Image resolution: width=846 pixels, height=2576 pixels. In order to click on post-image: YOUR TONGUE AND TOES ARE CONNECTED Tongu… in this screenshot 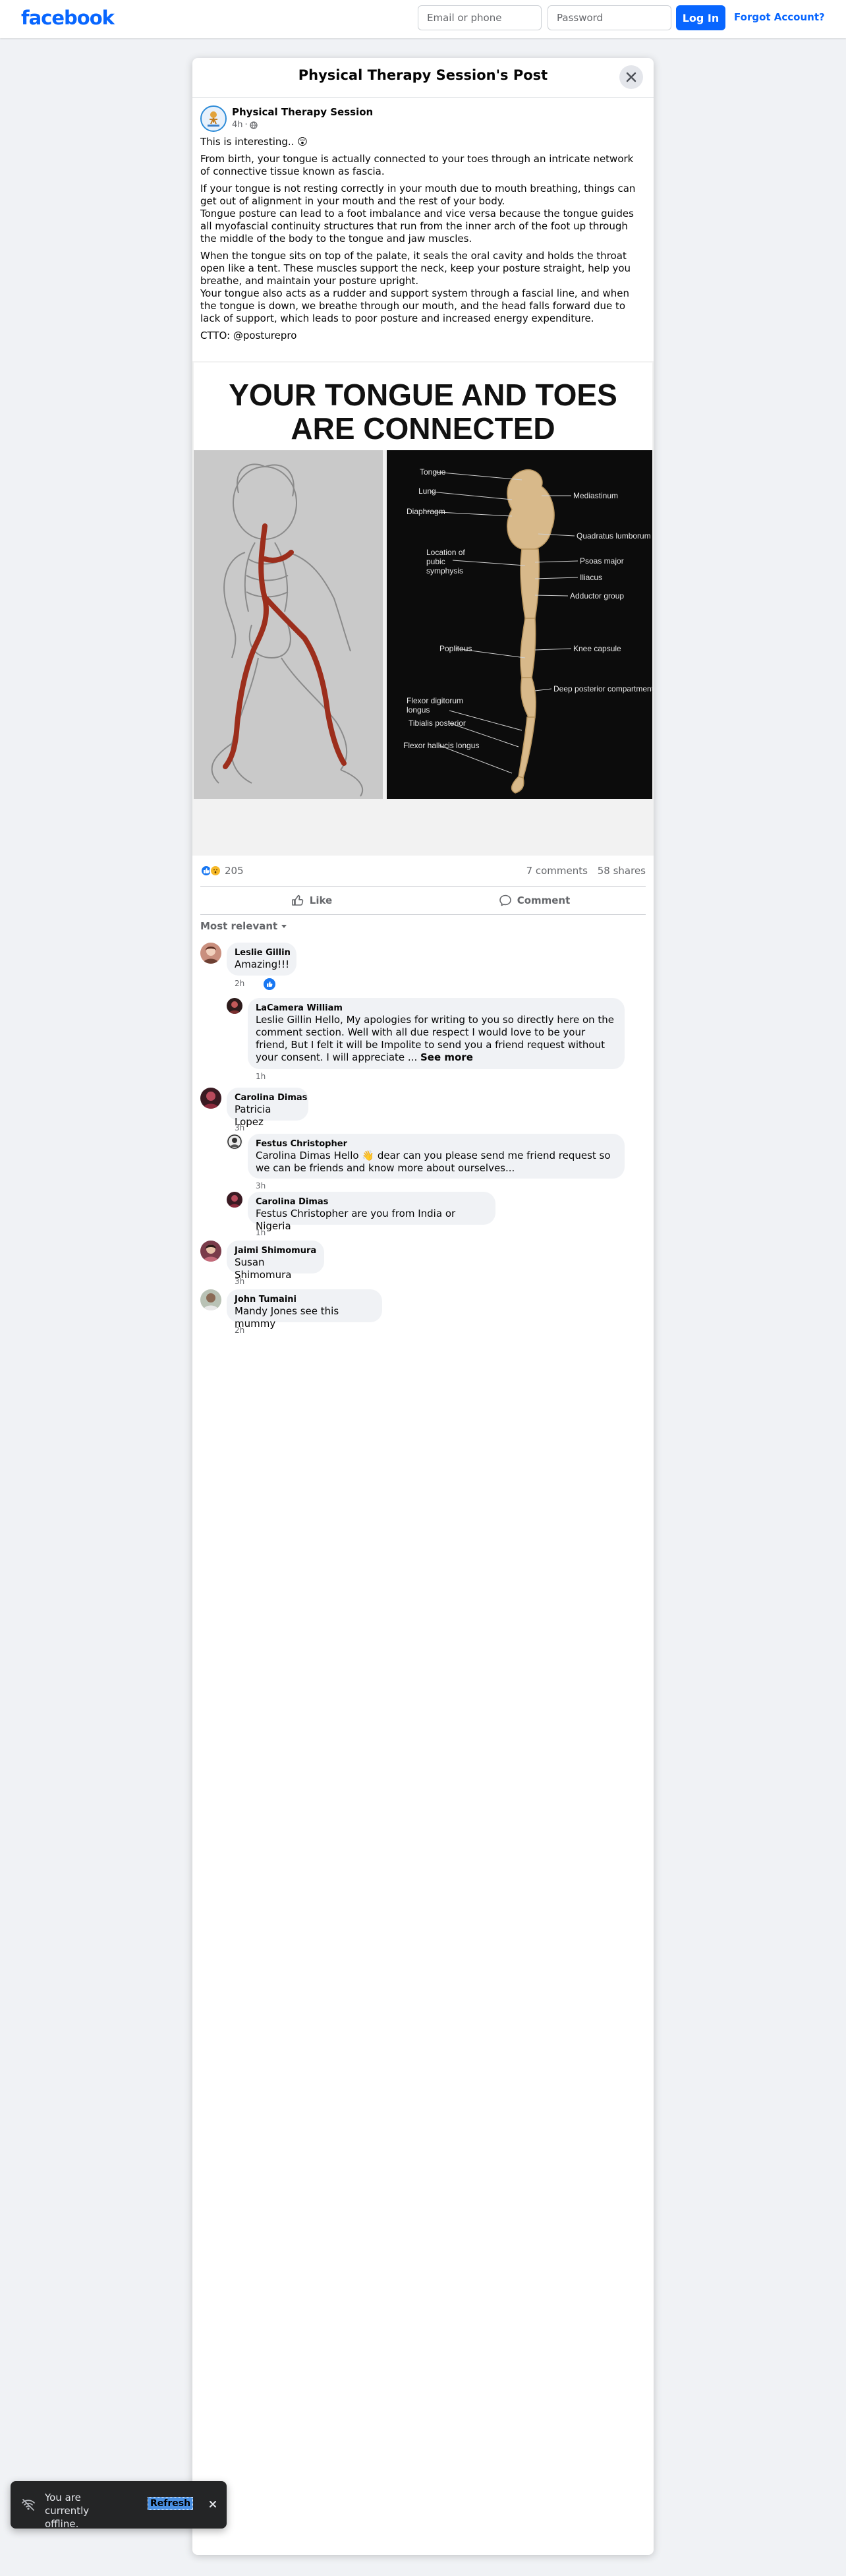, I will do `click(423, 608)`.